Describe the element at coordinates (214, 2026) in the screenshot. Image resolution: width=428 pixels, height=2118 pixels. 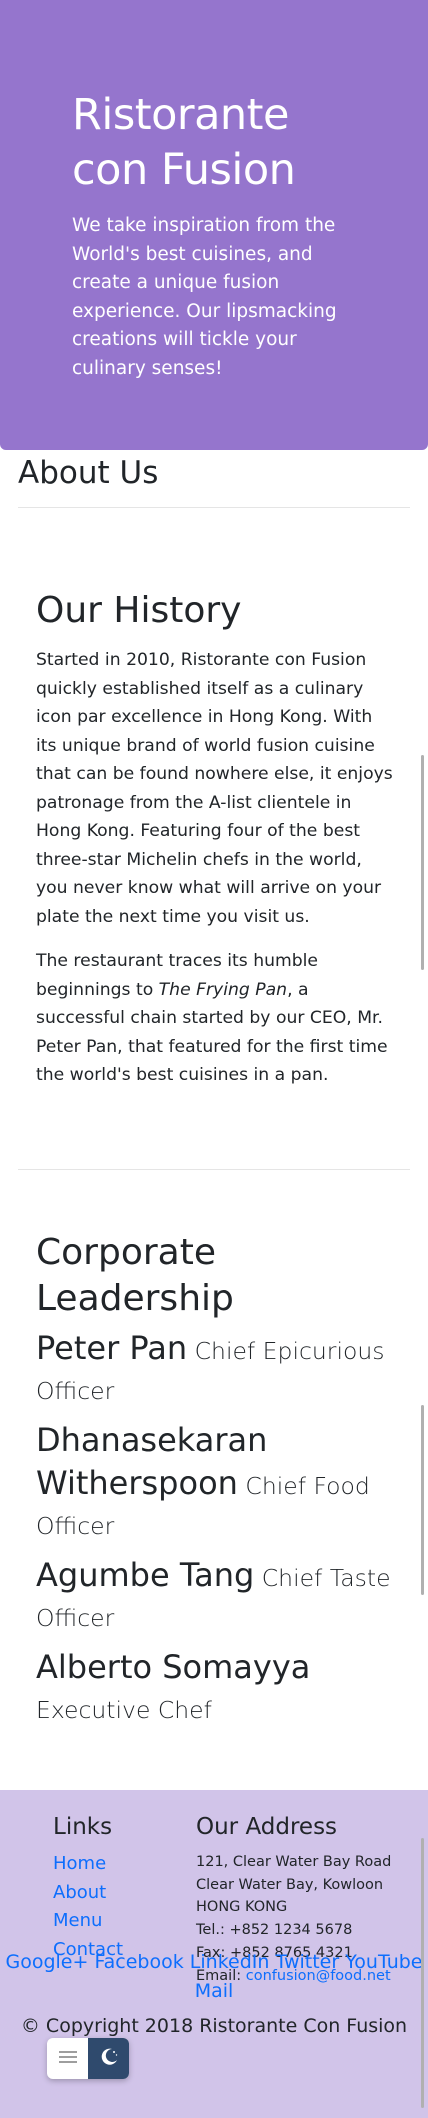
I see `copyright: © Copyright 2018 Ristorante Con Fusion` at that location.